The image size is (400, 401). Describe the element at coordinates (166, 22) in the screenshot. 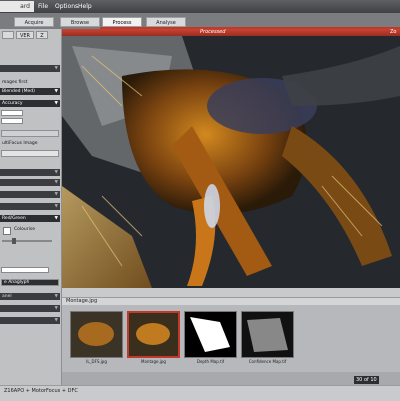

I see `tab-analyse: Analyse` at that location.